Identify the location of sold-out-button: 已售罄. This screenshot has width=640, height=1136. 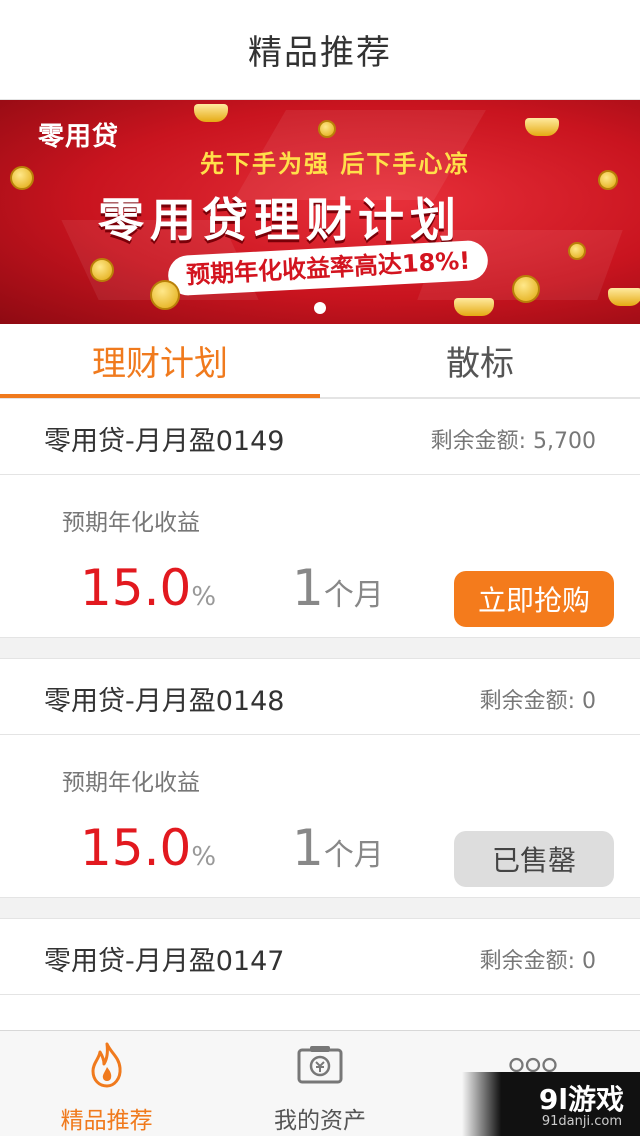
(534, 859).